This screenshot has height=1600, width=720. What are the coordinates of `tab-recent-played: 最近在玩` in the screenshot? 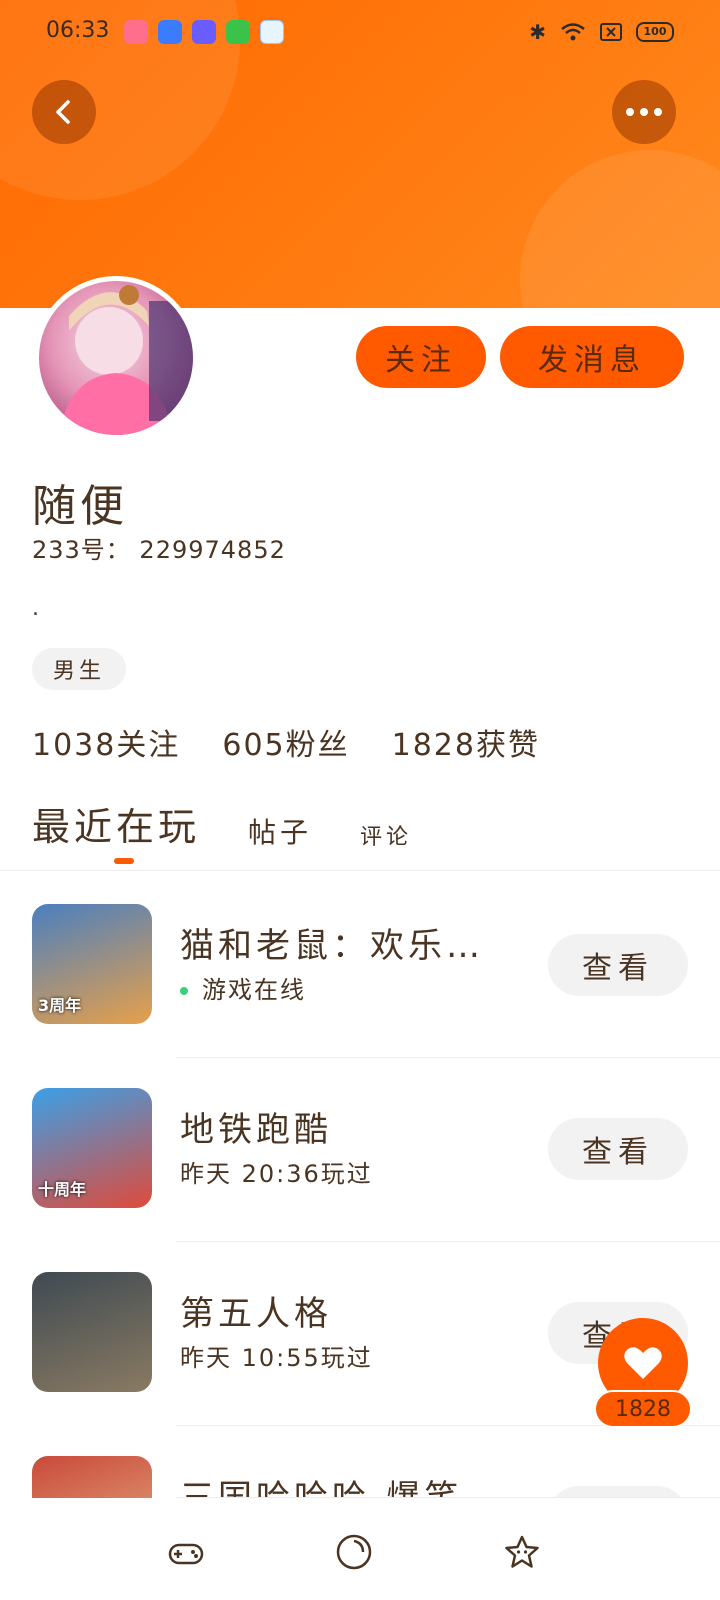 It's located at (116, 823).